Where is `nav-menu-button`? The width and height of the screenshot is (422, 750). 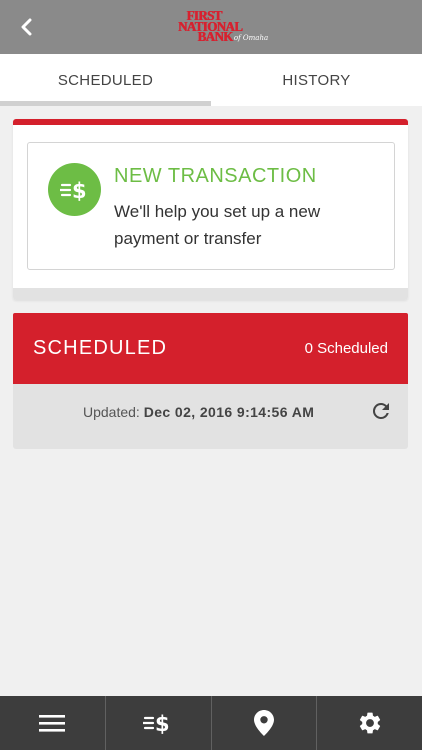 nav-menu-button is located at coordinates (53, 723).